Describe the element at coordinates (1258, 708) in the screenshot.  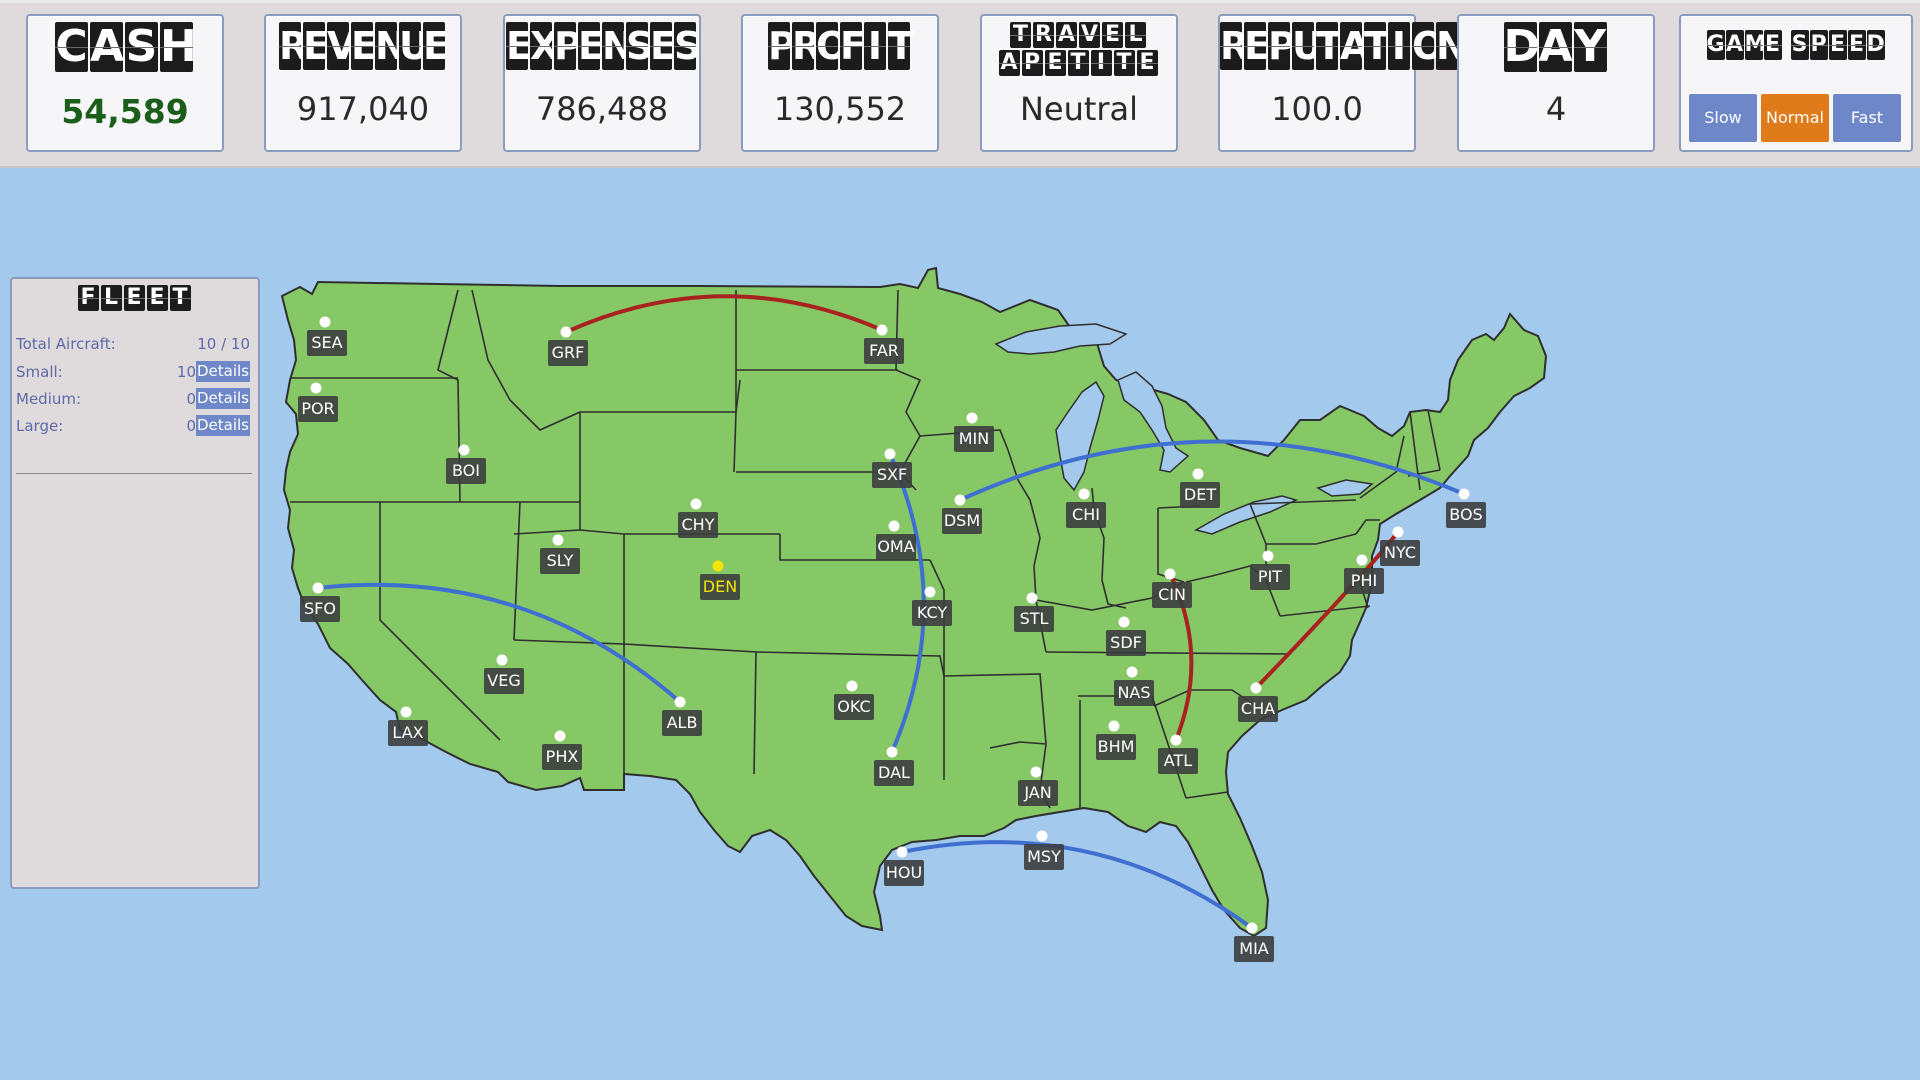
I see `city-code-label: CHA` at that location.